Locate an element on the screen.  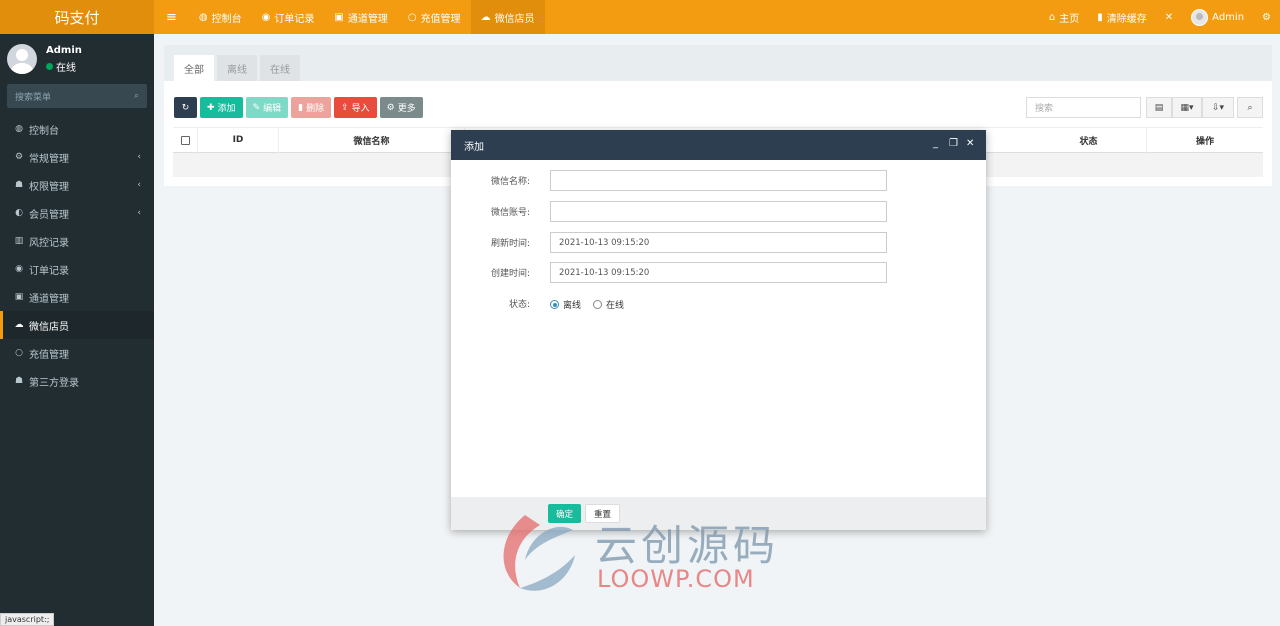
table-search-input: 搜索 is located at coordinates (1083, 107).